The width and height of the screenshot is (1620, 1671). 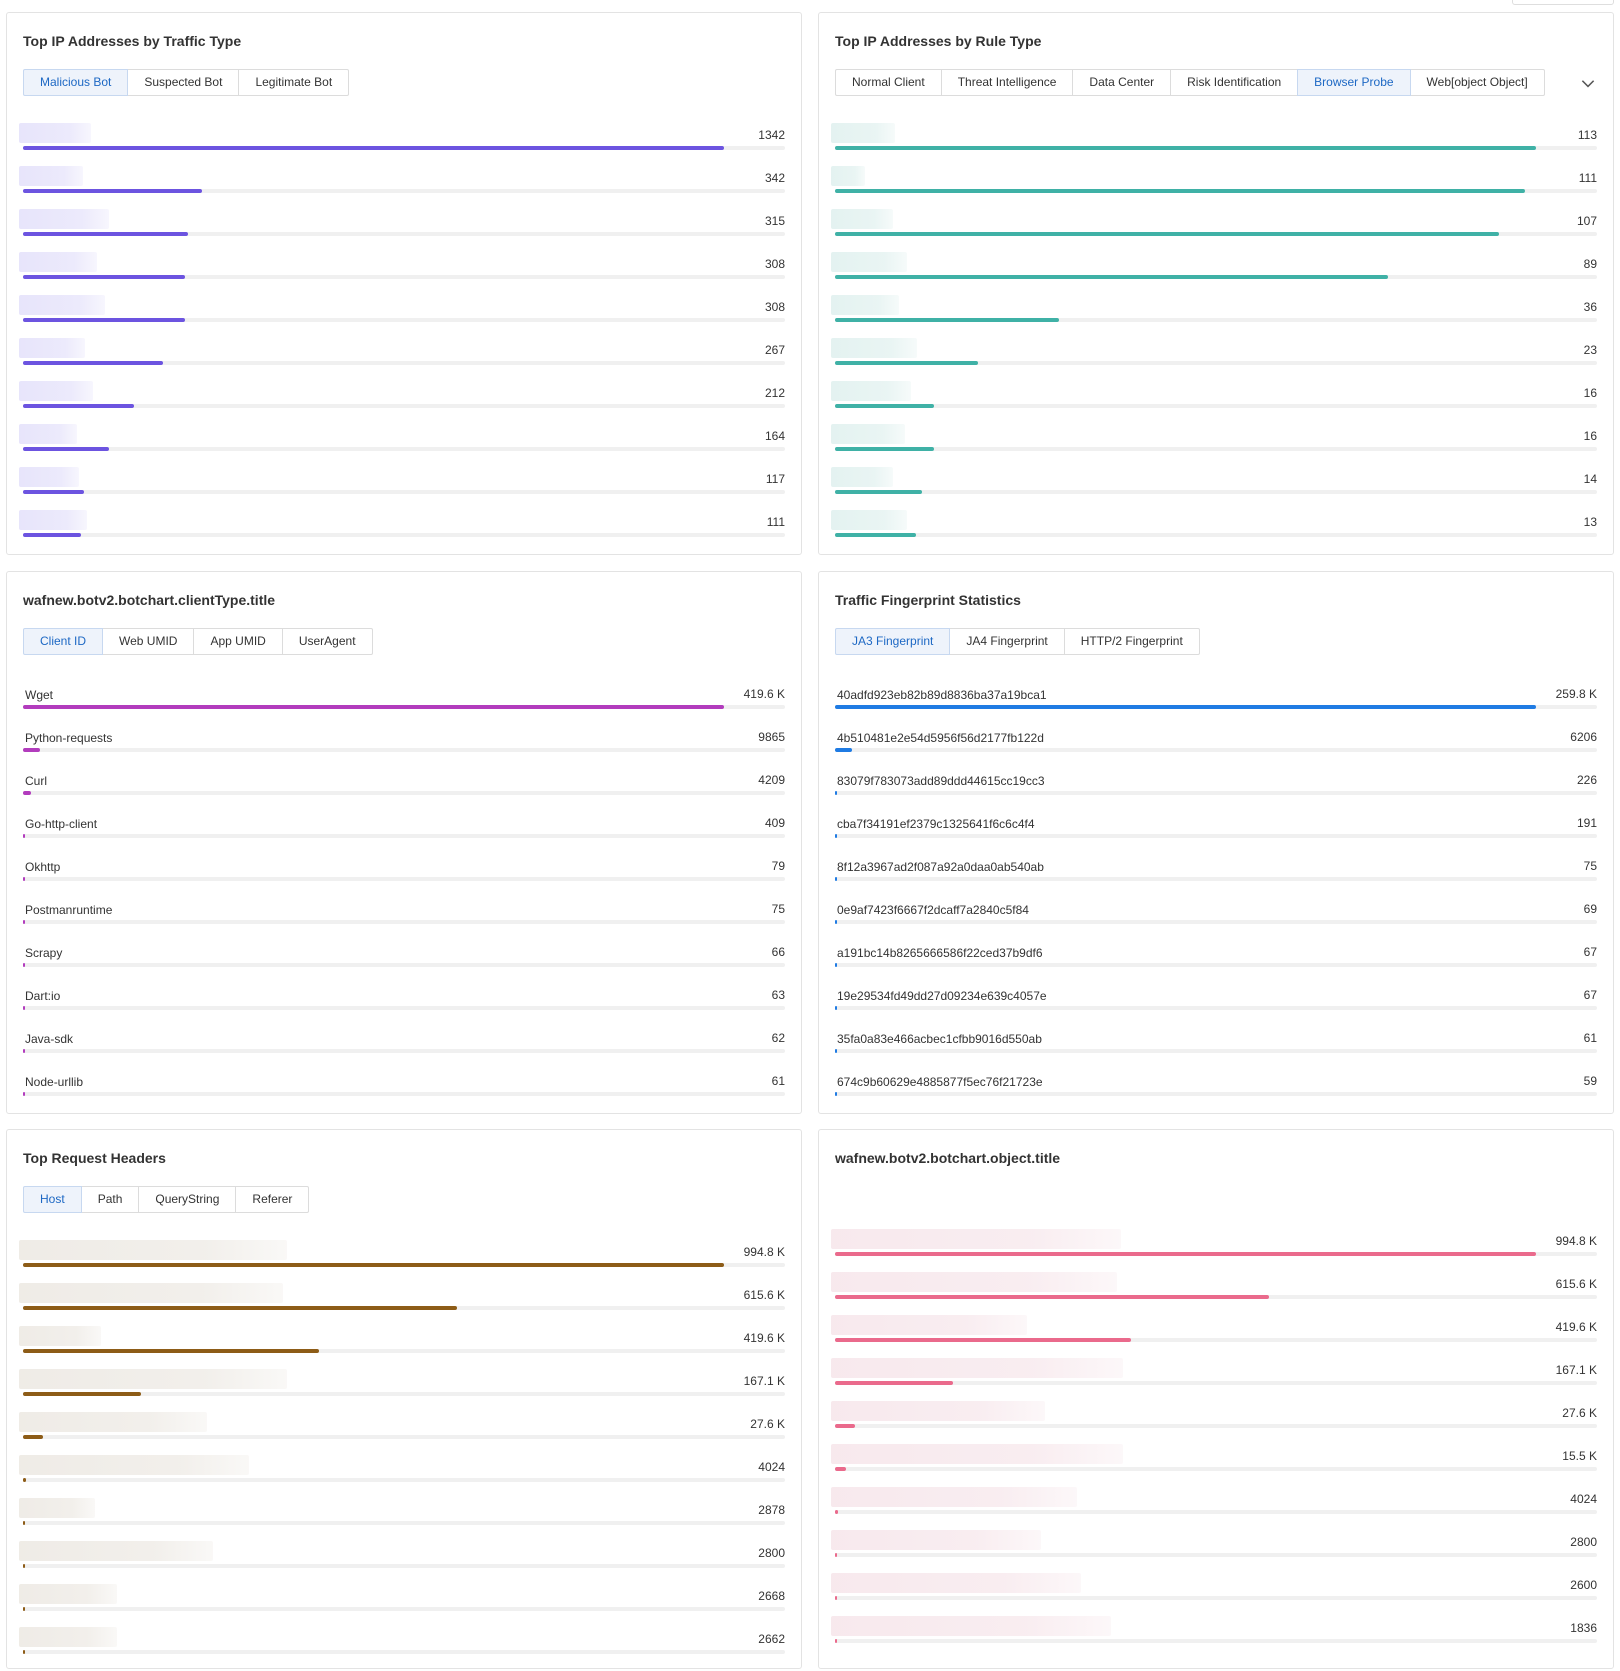 I want to click on item-value: 4024, so click(x=771, y=1467).